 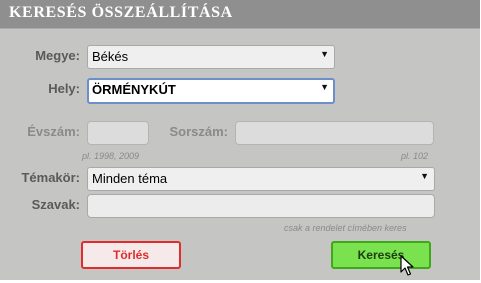 What do you see at coordinates (407, 265) in the screenshot?
I see `mouse-pointer-icon` at bounding box center [407, 265].